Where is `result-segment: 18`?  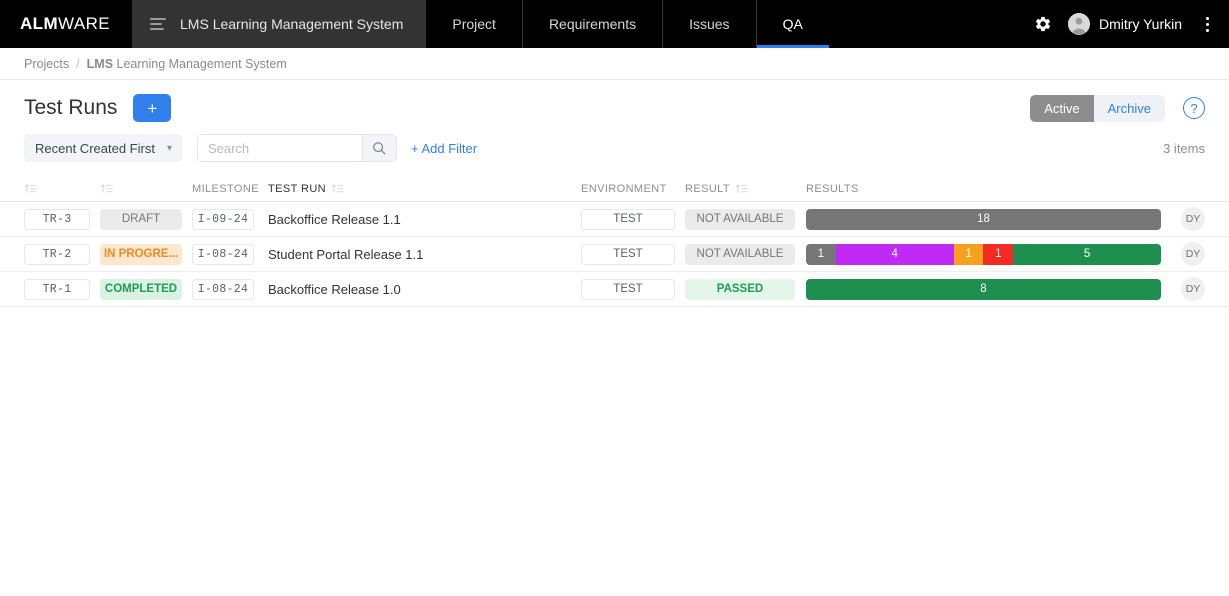
result-segment: 18 is located at coordinates (983, 219).